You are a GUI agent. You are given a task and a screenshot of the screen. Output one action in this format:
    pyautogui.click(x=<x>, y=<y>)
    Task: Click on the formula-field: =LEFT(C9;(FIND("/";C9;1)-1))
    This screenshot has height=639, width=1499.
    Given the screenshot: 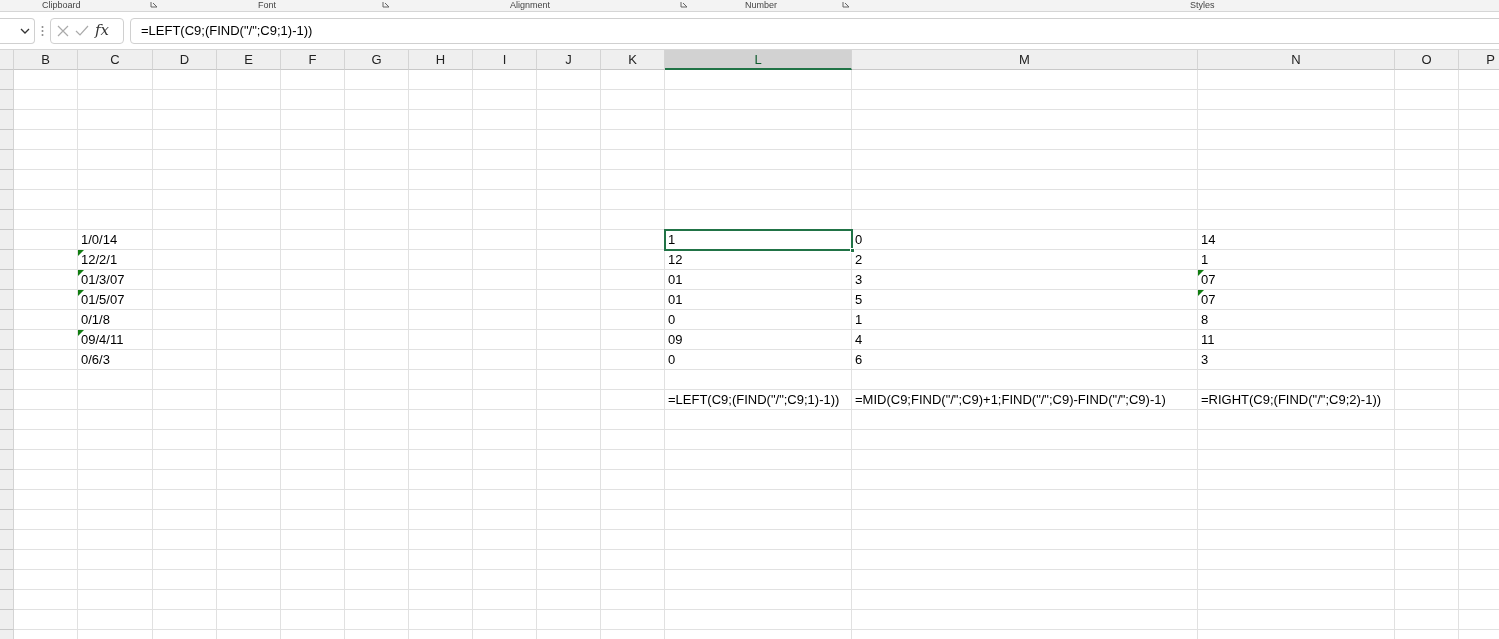 What is the action you would take?
    pyautogui.click(x=814, y=30)
    